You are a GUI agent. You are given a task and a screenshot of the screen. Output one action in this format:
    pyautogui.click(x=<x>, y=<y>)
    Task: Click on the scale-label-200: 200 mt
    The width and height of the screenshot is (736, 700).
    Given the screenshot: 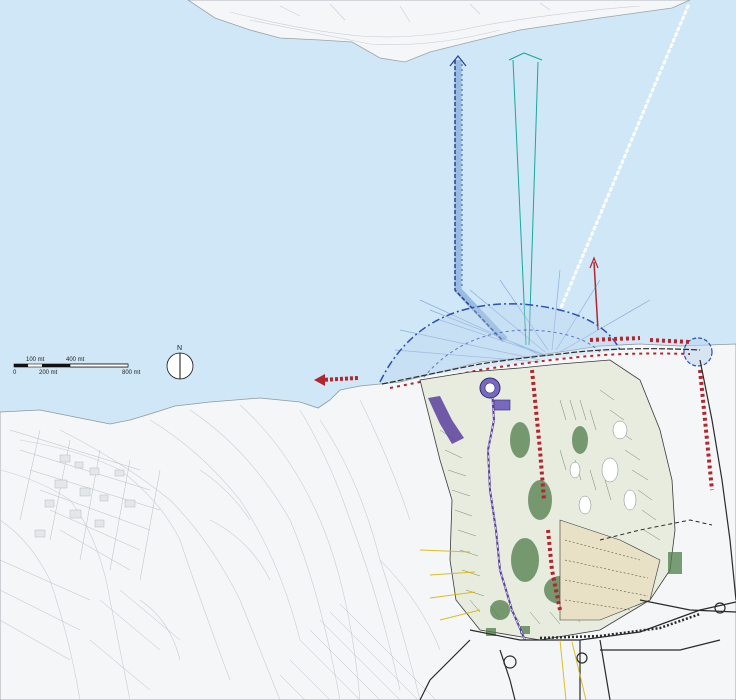 What is the action you would take?
    pyautogui.click(x=48, y=373)
    